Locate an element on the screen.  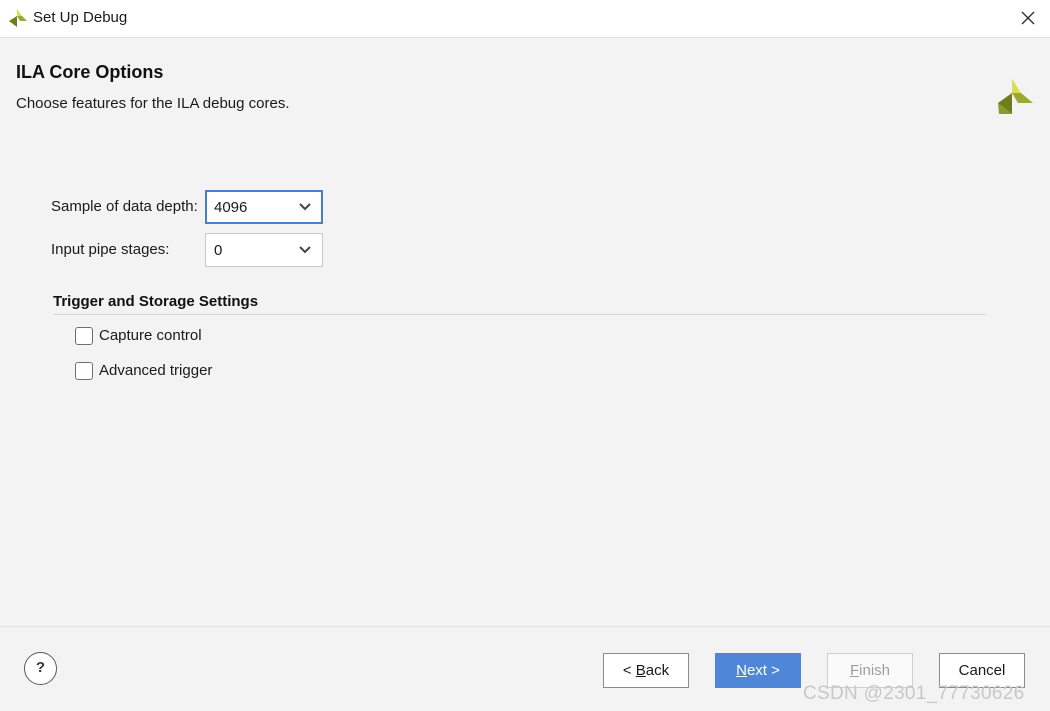
title-bar: Set Up Debug is located at coordinates (525, 19).